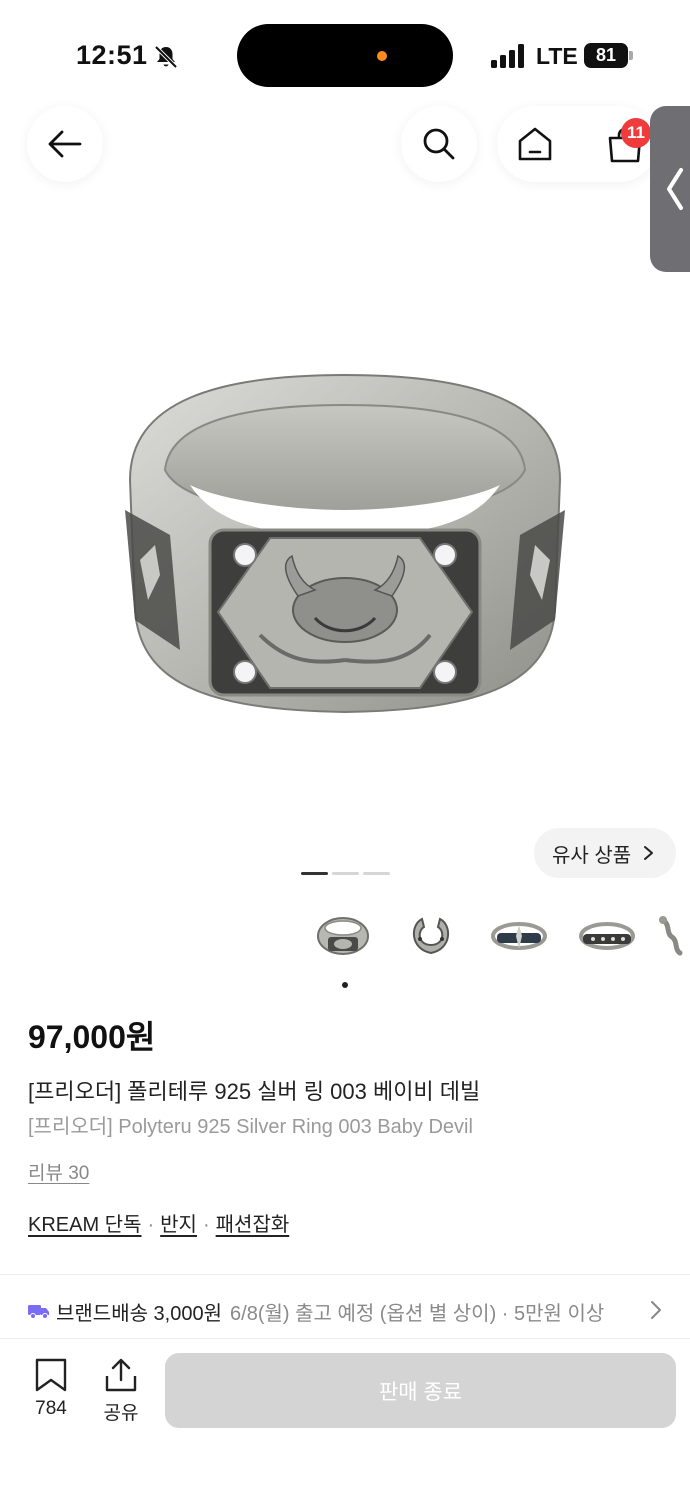 This screenshot has height=1500, width=690. Describe the element at coordinates (58, 1171) in the screenshot. I see `review-link: 리뷰 30` at that location.